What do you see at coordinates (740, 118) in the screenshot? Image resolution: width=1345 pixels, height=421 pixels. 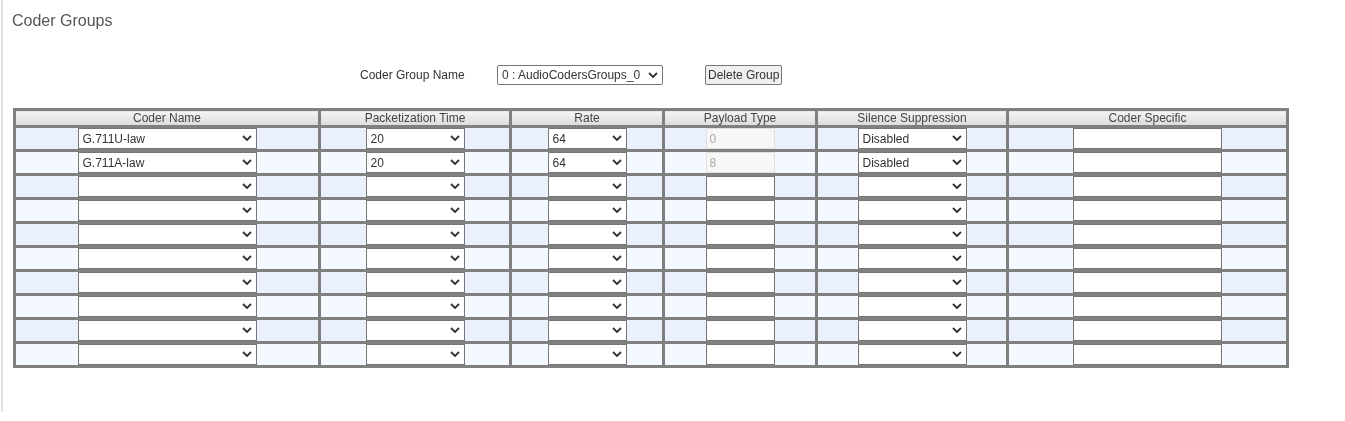 I see `column-header: Payload Type` at bounding box center [740, 118].